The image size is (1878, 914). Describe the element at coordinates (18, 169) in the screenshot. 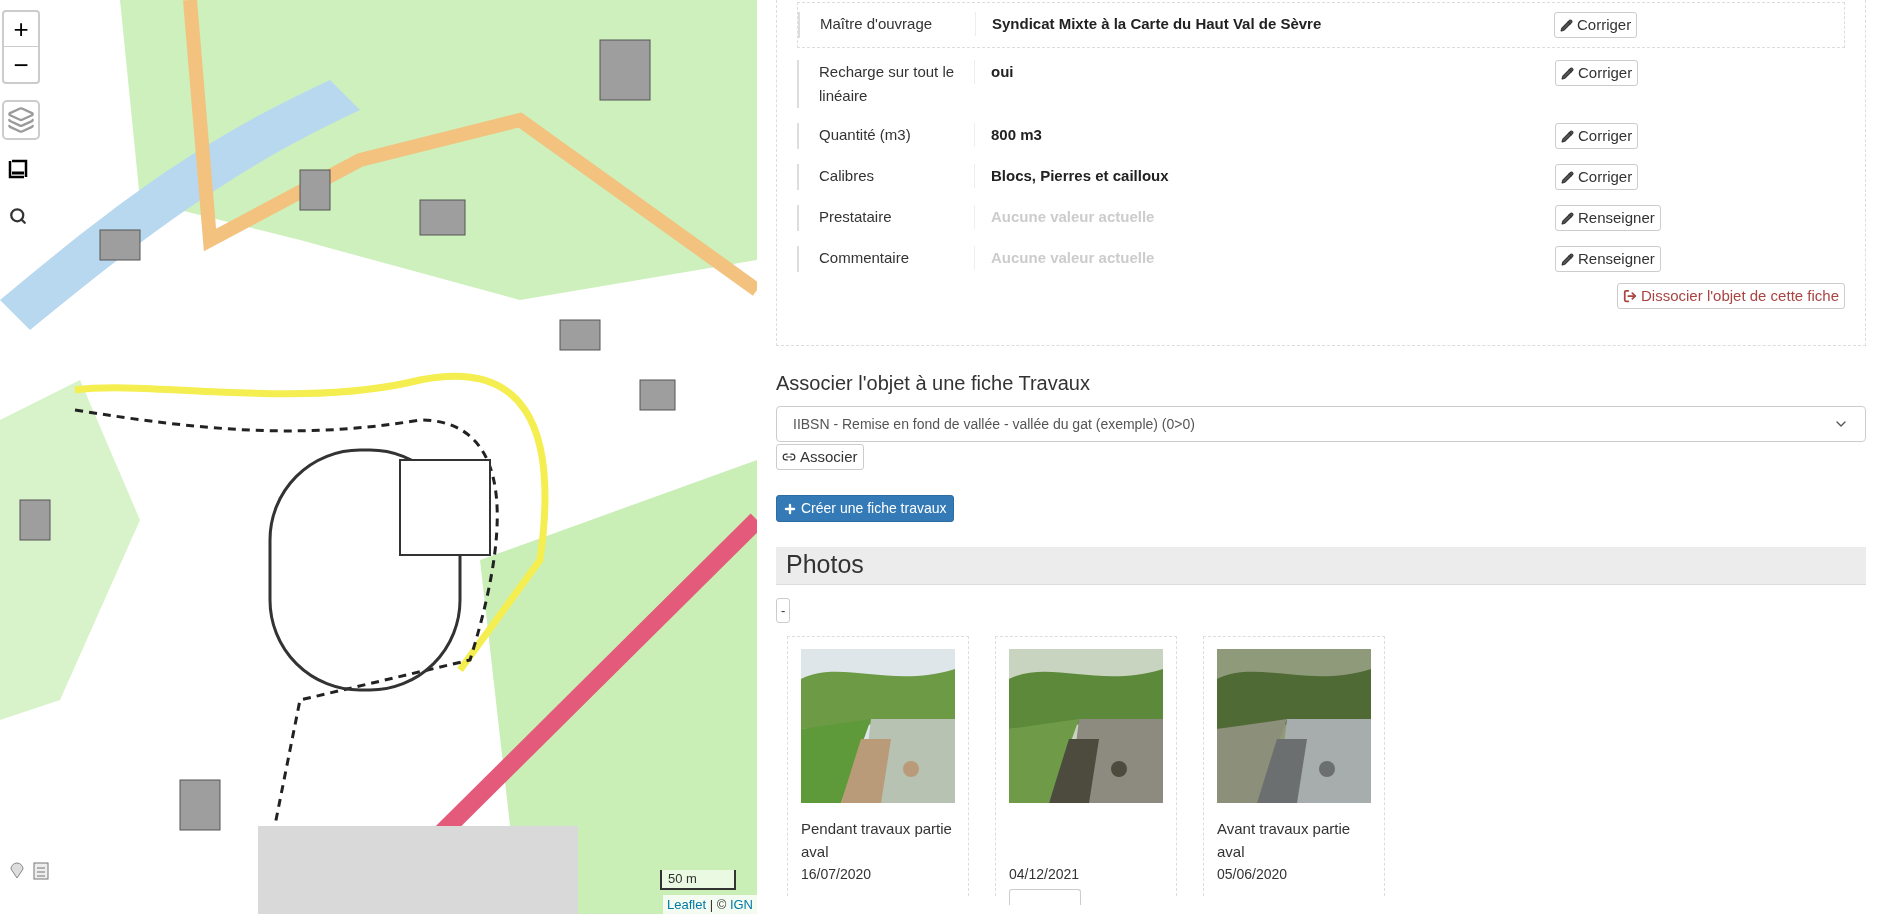

I see `ruler-icon` at that location.